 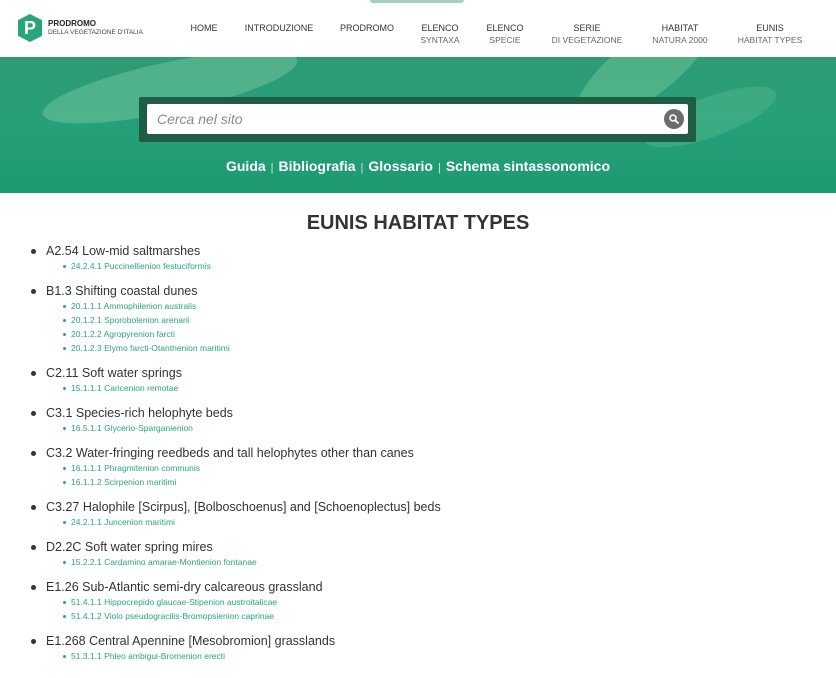 I want to click on syntaxon-link: 16.1.1.2 Scirpenion maritimi, so click(x=123, y=482).